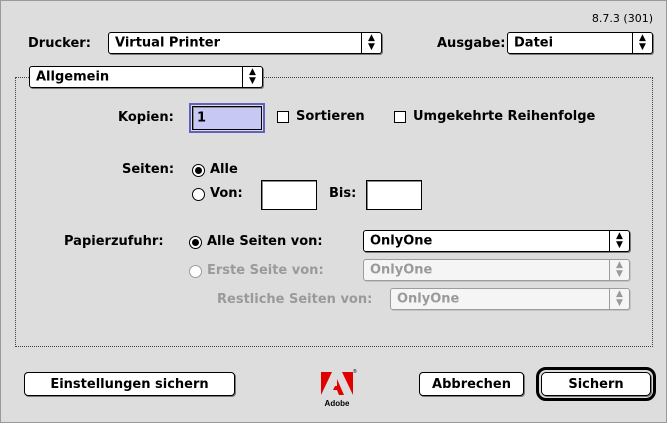 This screenshot has width=667, height=423. I want to click on pages-all-radio, so click(198, 170).